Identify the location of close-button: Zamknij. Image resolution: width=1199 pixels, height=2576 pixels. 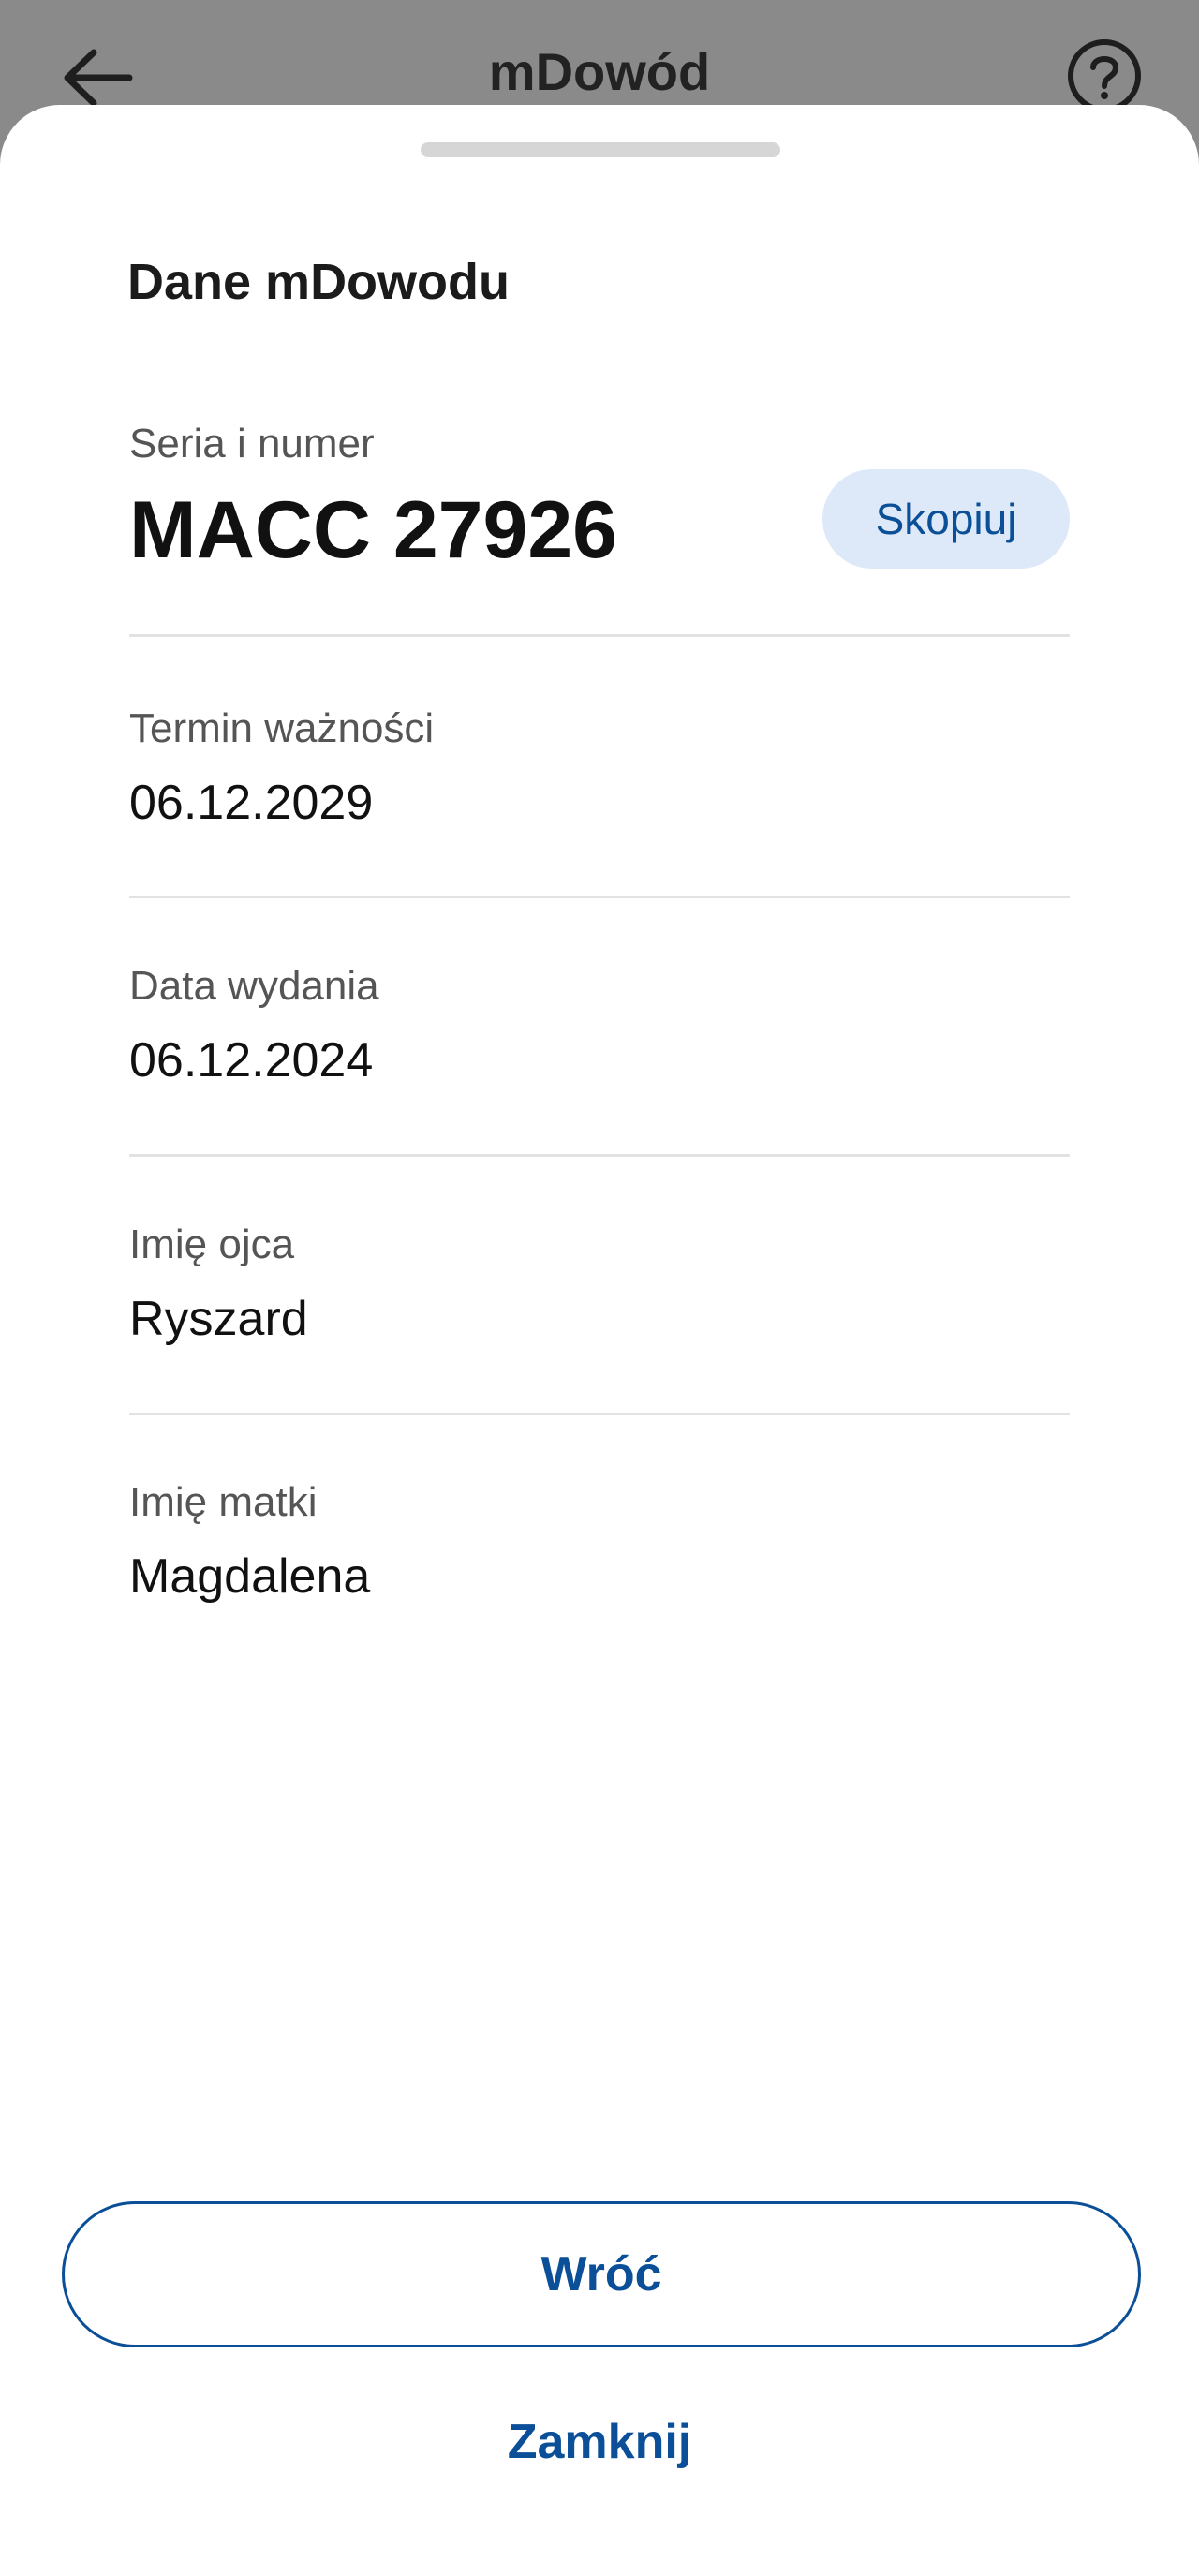
(599, 2443).